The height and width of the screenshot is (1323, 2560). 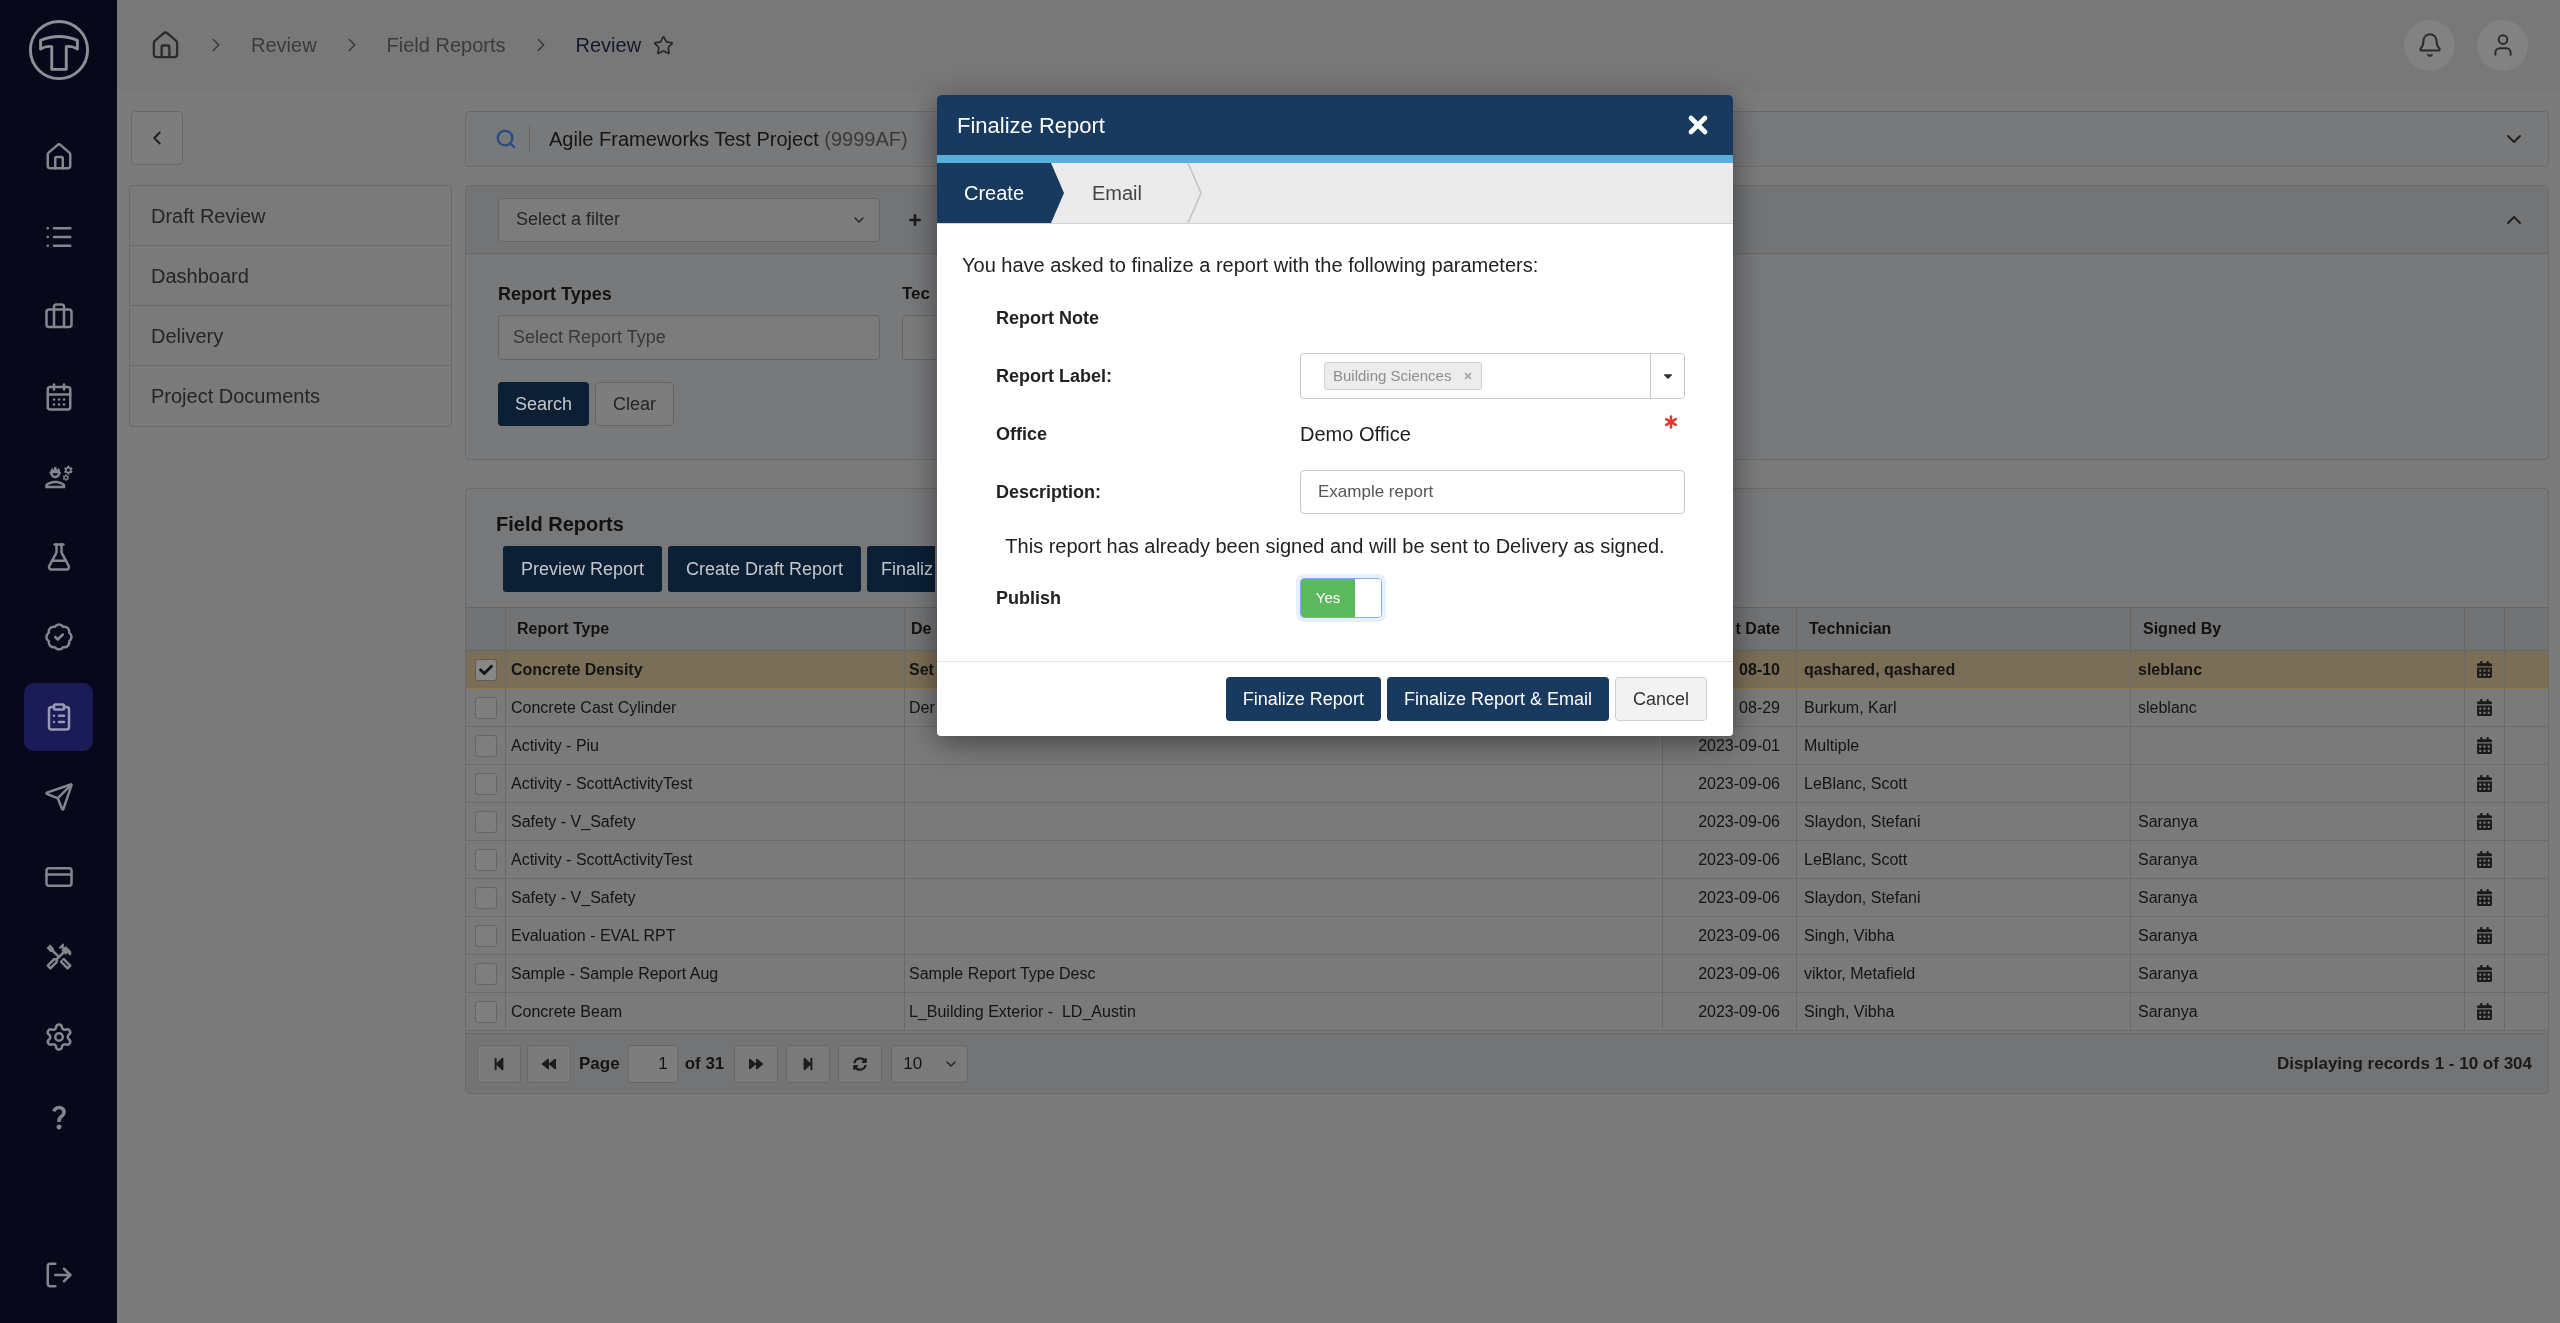 What do you see at coordinates (290, 216) in the screenshot?
I see `menu-item: Draft Review` at bounding box center [290, 216].